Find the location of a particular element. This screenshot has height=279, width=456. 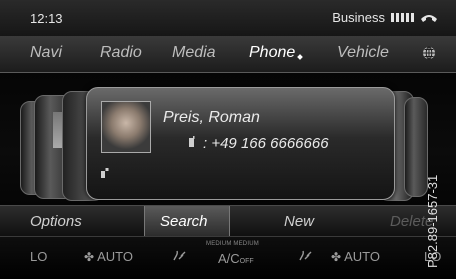

reference-code: P82.89-1657-31 is located at coordinates (432, 221).